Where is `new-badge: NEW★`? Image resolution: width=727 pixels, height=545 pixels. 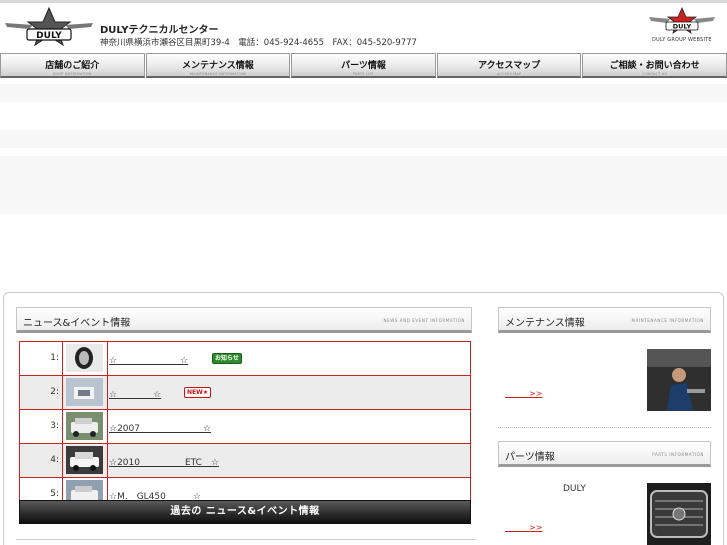
new-badge: NEW★ is located at coordinates (198, 392).